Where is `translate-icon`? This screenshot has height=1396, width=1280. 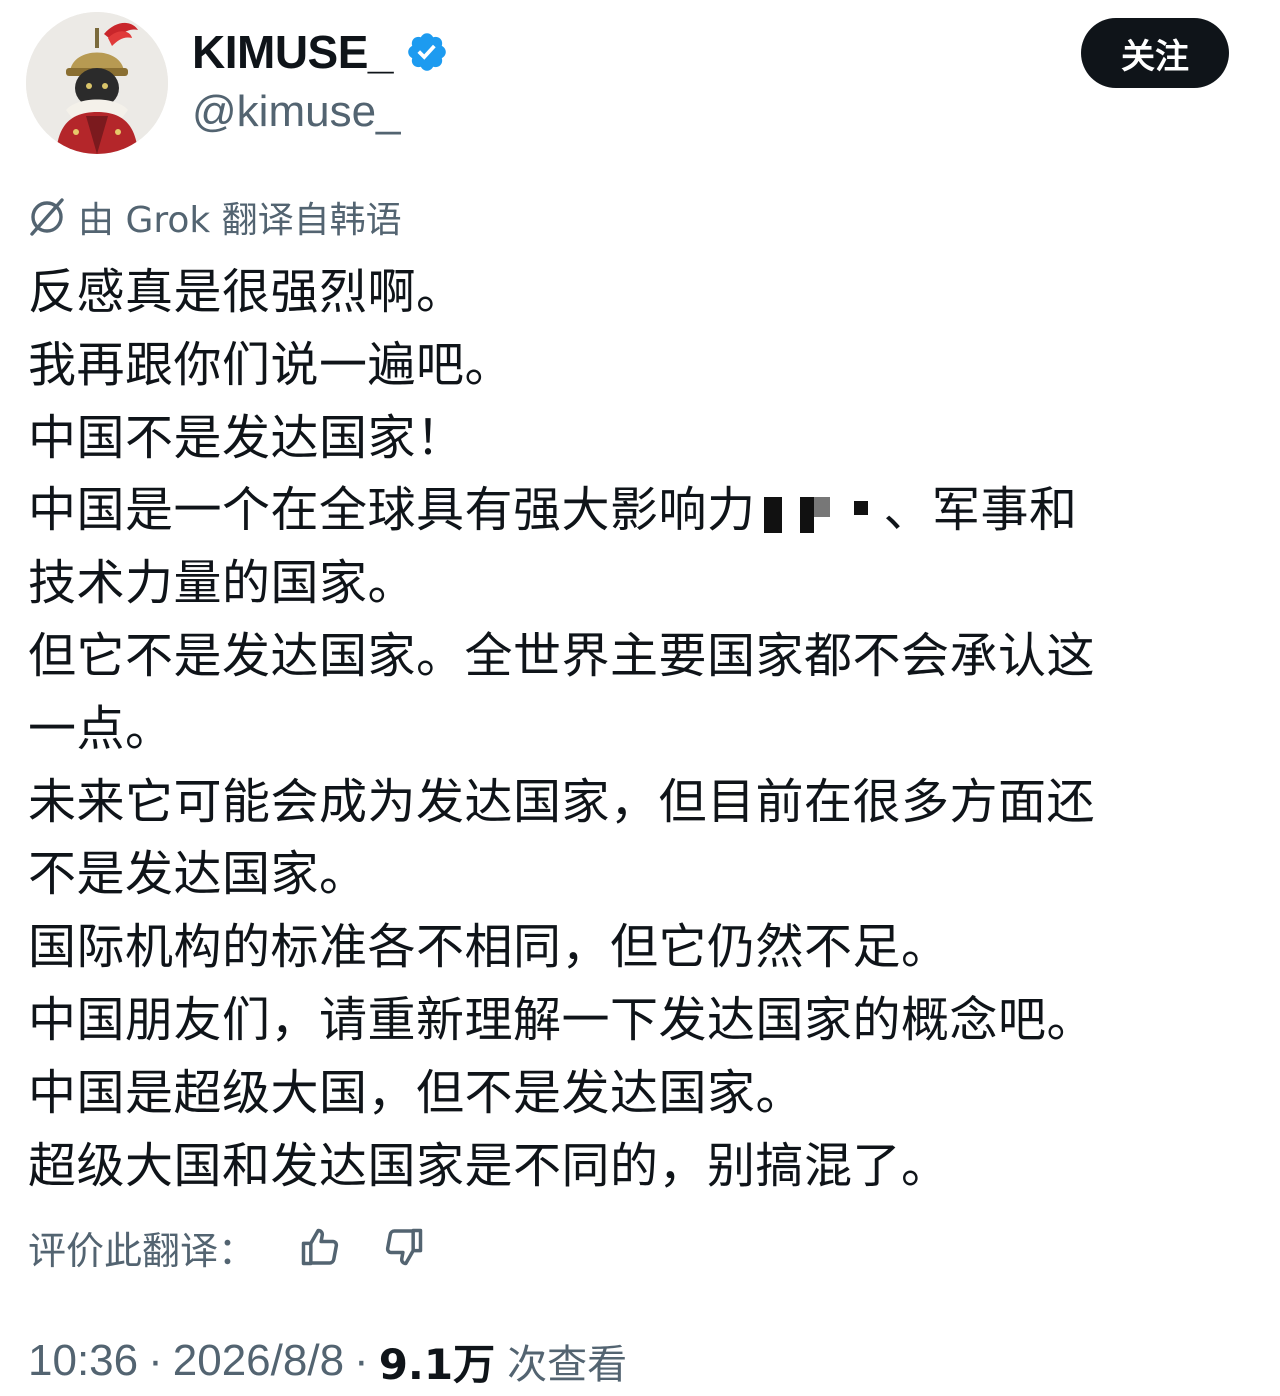 translate-icon is located at coordinates (47, 217).